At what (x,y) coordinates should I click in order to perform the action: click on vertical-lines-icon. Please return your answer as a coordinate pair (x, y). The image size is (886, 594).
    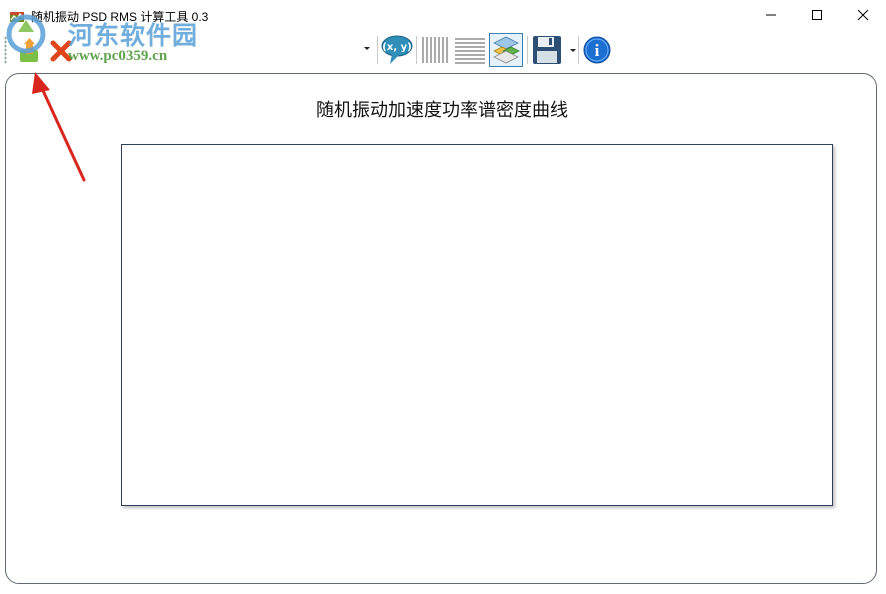
    Looking at the image, I should click on (435, 50).